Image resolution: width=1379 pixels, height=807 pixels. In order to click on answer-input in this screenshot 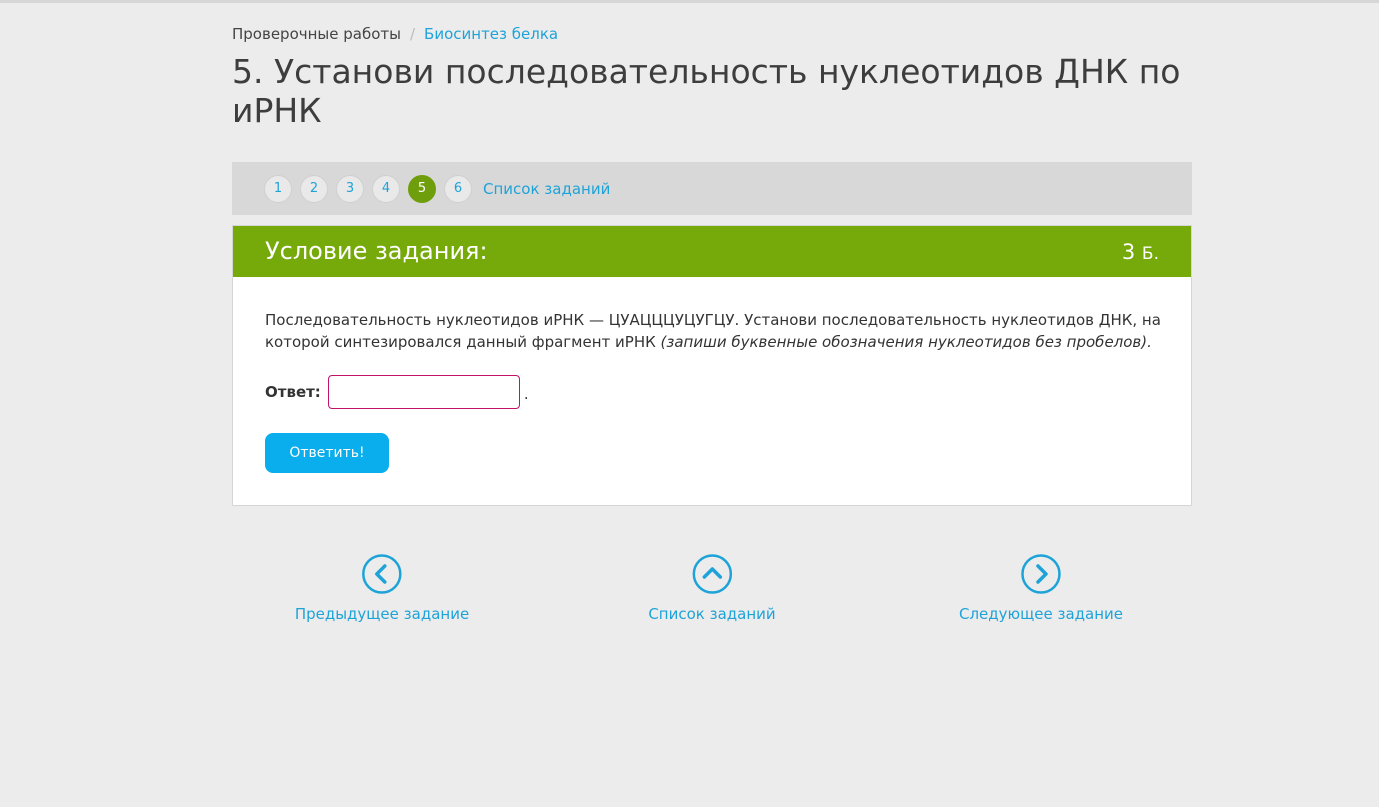, I will do `click(423, 392)`.